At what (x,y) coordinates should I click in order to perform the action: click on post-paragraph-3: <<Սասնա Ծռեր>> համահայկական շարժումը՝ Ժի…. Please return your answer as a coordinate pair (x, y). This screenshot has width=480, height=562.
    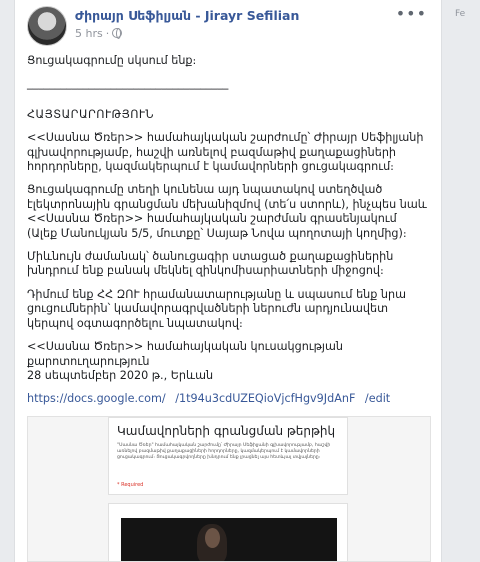
    Looking at the image, I should click on (225, 152).